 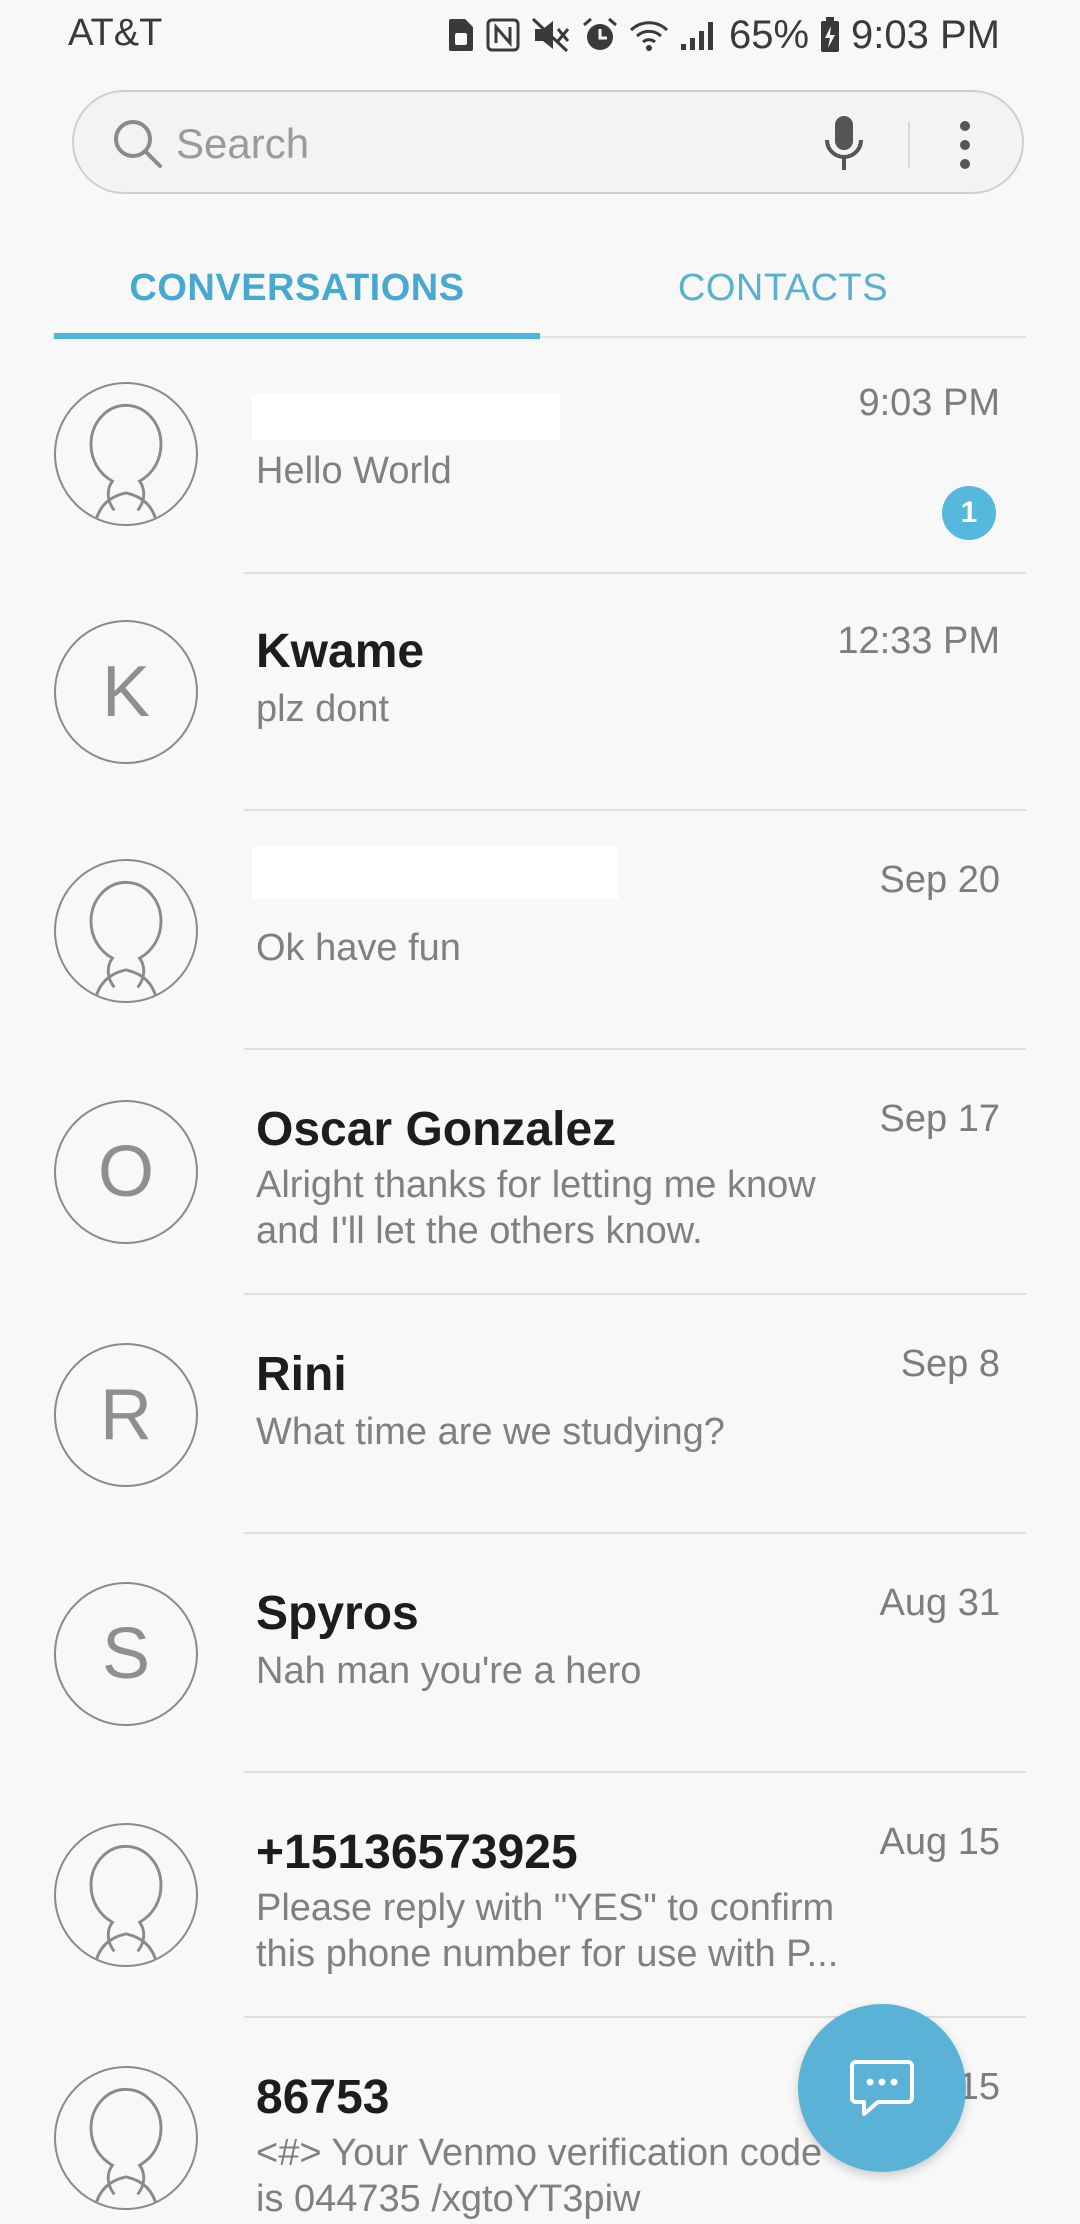 What do you see at coordinates (354, 471) in the screenshot?
I see `message-snippet: Hello World` at bounding box center [354, 471].